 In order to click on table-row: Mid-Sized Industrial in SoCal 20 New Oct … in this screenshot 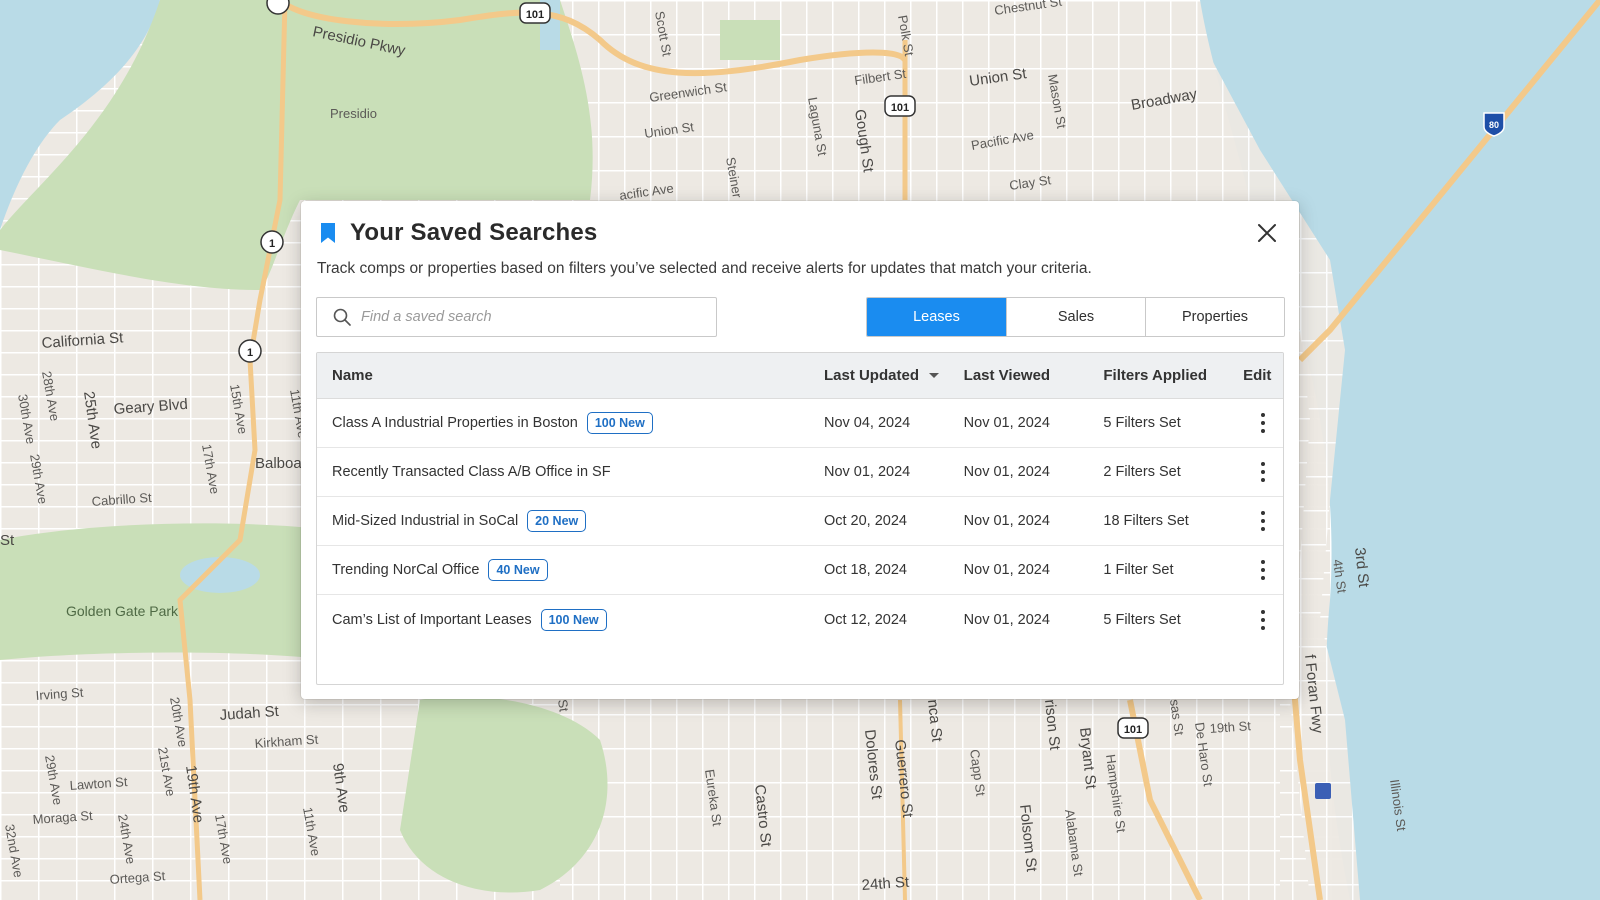, I will do `click(800, 521)`.